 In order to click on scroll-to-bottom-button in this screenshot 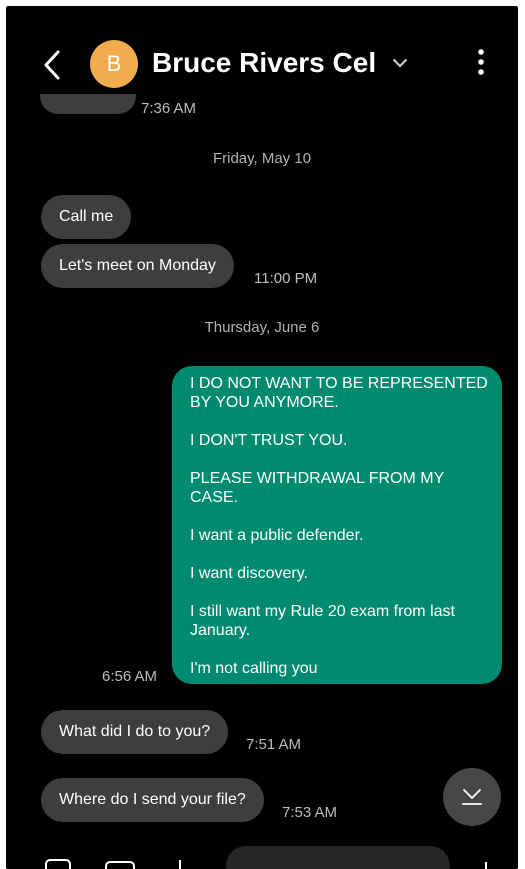, I will do `click(472, 797)`.